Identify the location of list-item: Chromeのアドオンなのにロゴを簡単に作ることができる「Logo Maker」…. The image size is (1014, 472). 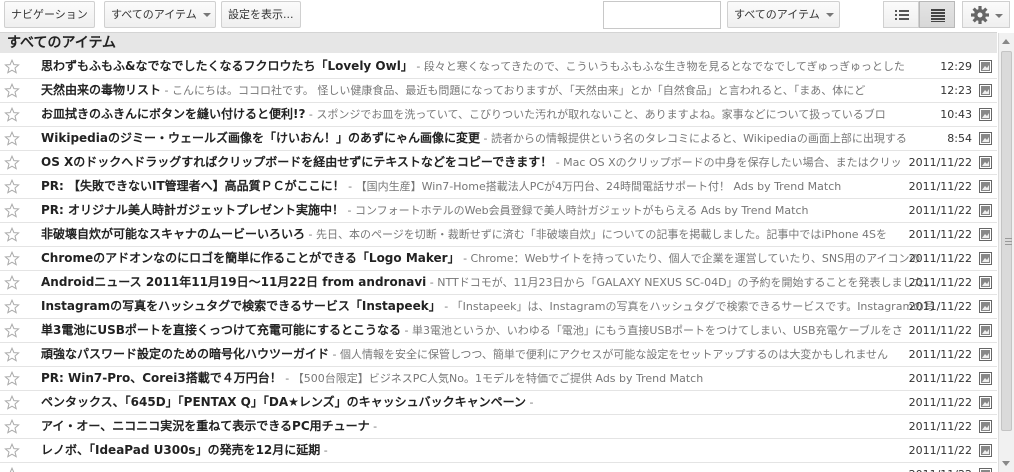
(498, 259).